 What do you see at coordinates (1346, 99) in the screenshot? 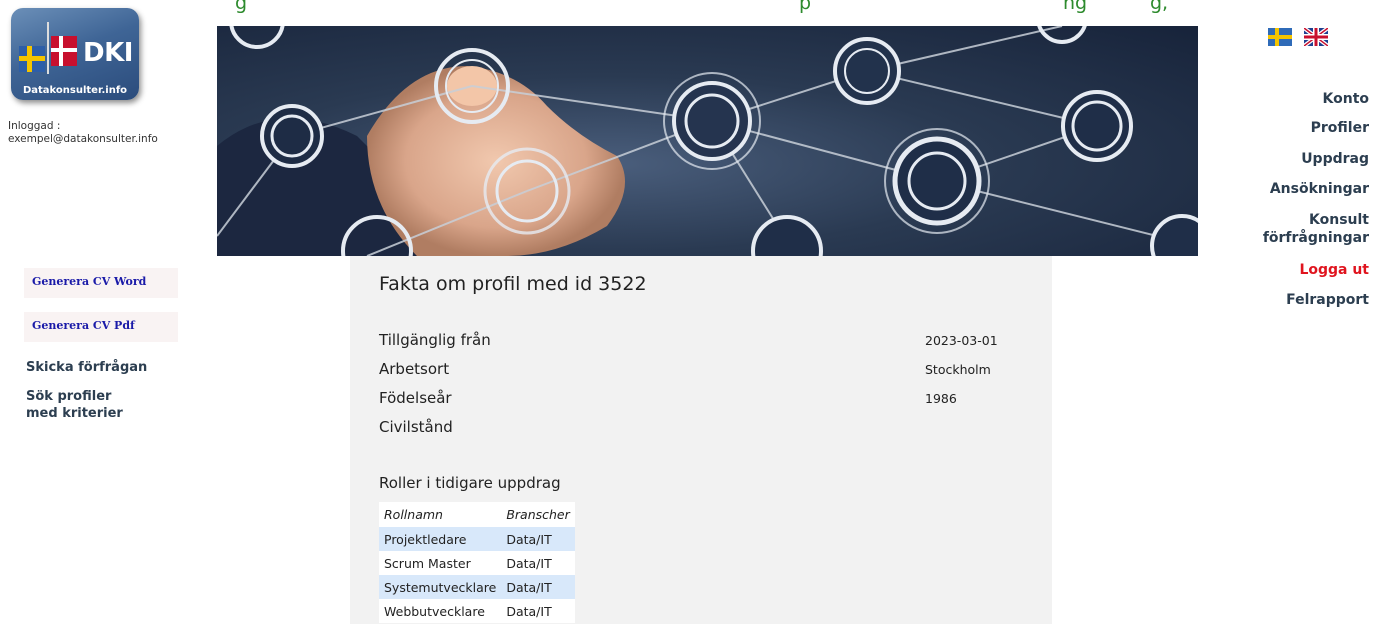
I see `nav-account: Konto` at bounding box center [1346, 99].